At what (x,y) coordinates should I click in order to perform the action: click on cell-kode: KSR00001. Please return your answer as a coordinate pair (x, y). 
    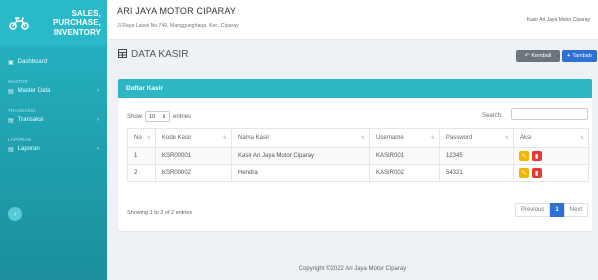
    Looking at the image, I should click on (193, 156).